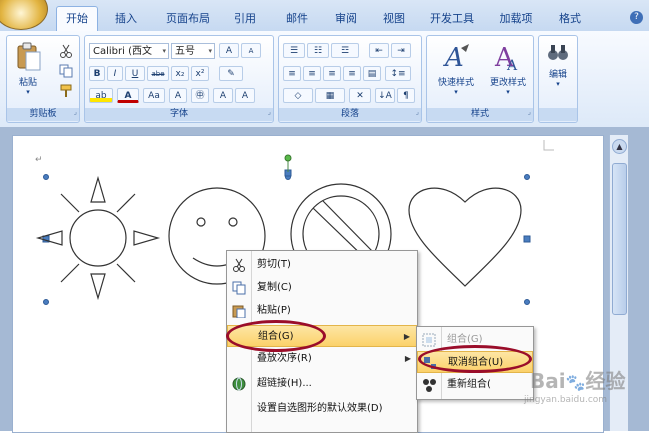 This screenshot has width=649, height=433. What do you see at coordinates (398, 73) in the screenshot?
I see `line-spacing-icon: ↕≡` at bounding box center [398, 73].